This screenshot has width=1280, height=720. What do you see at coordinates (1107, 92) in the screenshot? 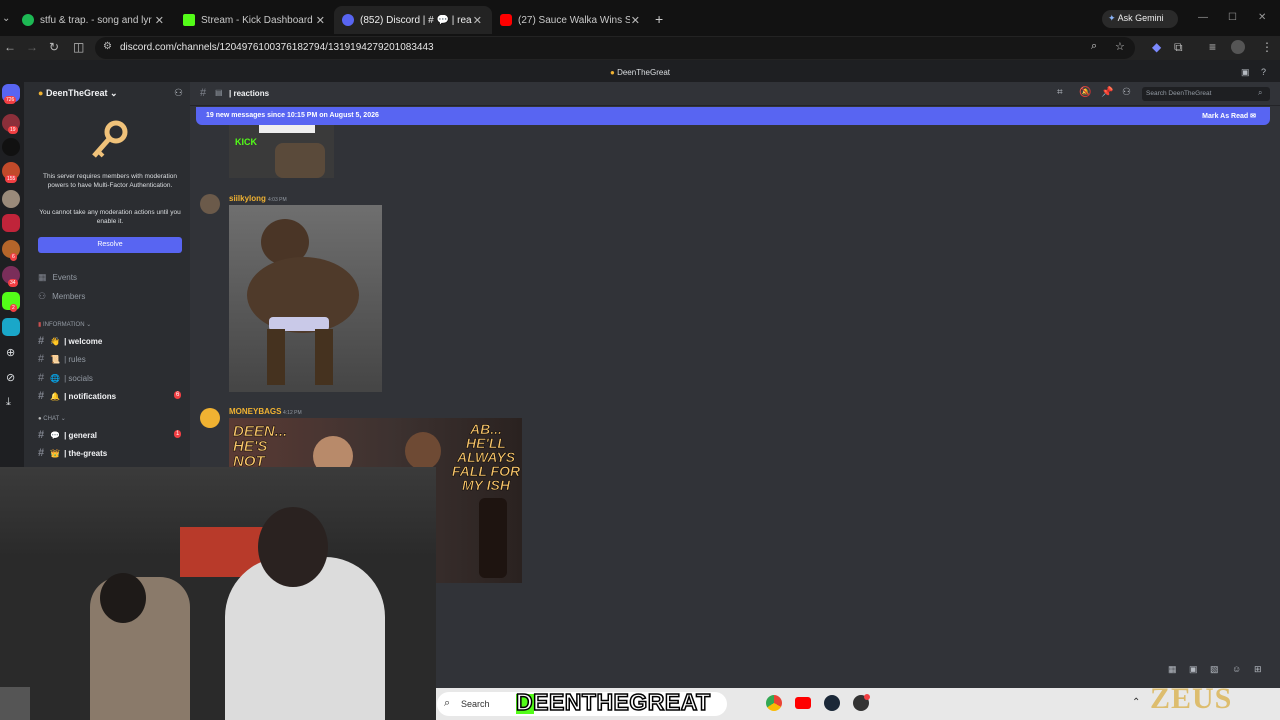
I see `pin-icon: 📌` at bounding box center [1107, 92].